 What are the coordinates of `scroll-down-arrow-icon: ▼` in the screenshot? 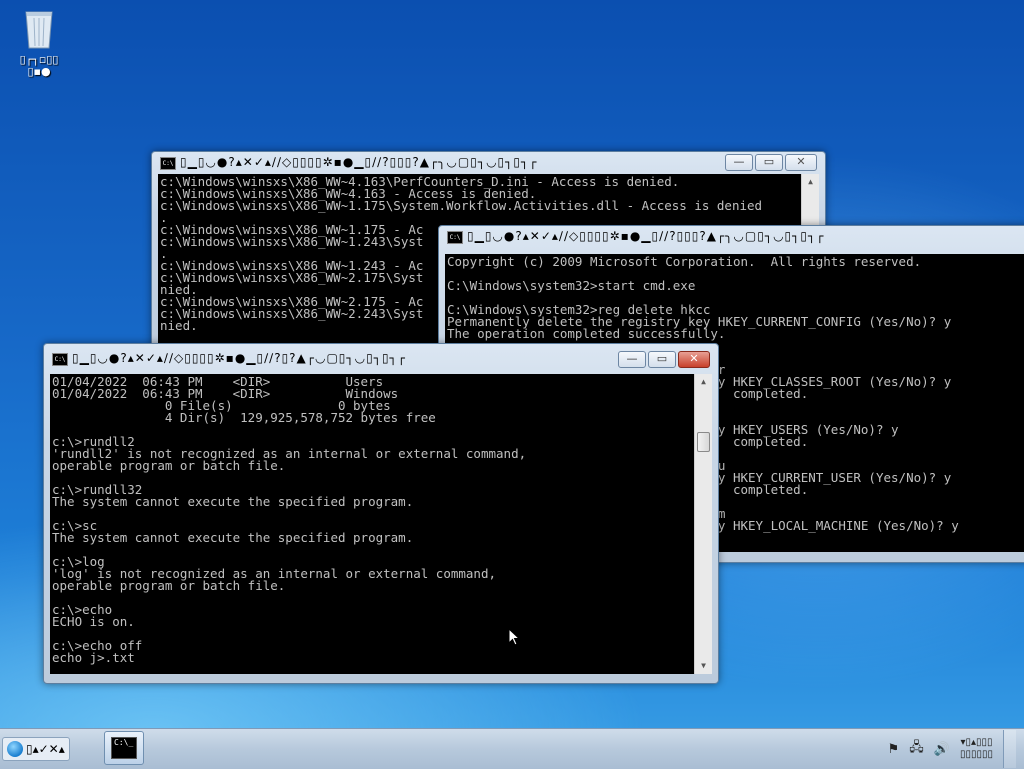 It's located at (703, 666).